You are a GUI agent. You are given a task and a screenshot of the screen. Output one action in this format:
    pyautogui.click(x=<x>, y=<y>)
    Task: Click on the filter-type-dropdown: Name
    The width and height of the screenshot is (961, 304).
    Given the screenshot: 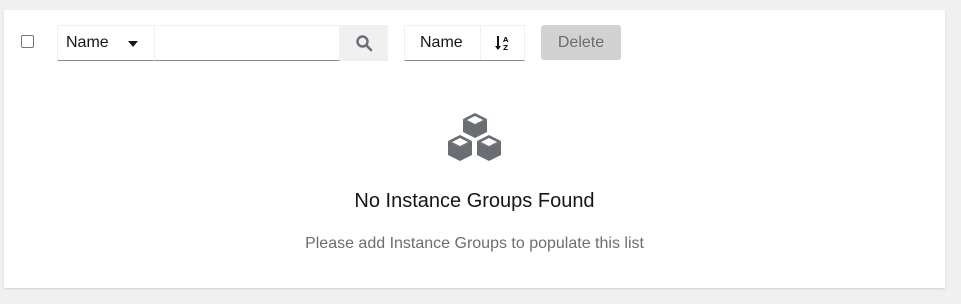 What is the action you would take?
    pyautogui.click(x=106, y=43)
    